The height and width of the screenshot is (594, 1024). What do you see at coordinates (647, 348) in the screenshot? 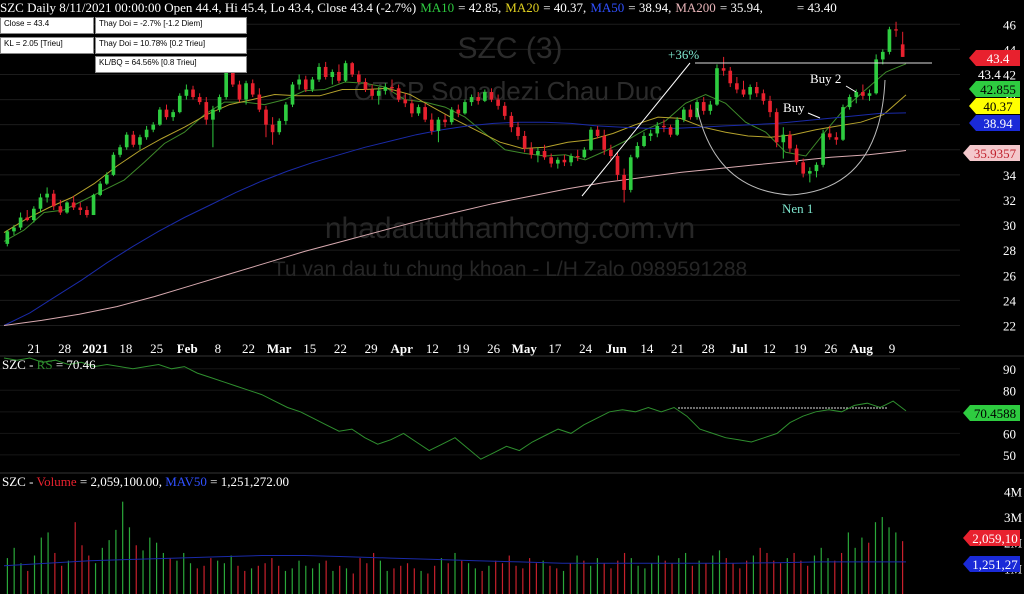
I see `x-axis-tick: 14` at bounding box center [647, 348].